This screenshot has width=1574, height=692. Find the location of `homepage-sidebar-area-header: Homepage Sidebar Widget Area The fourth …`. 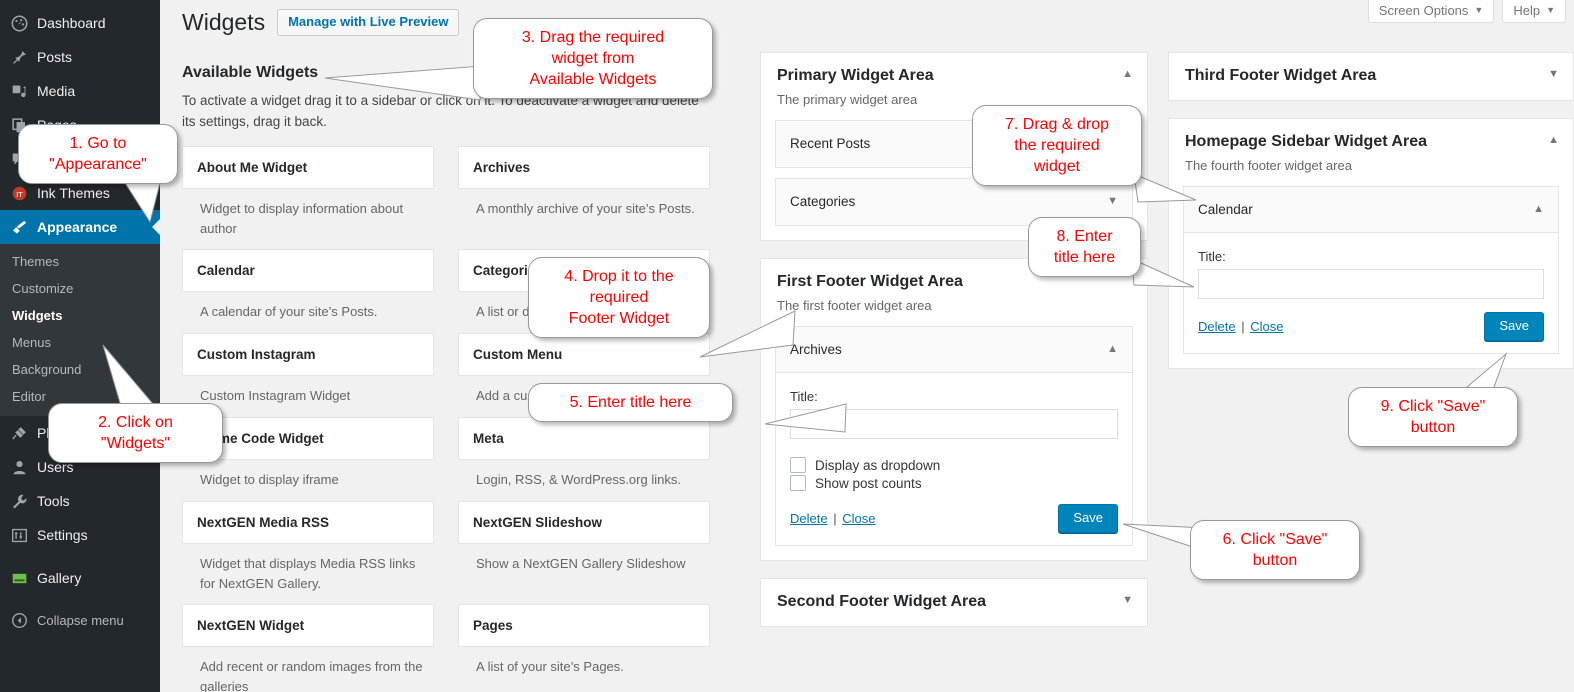

homepage-sidebar-area-header: Homepage Sidebar Widget Area The fourth … is located at coordinates (1371, 146).